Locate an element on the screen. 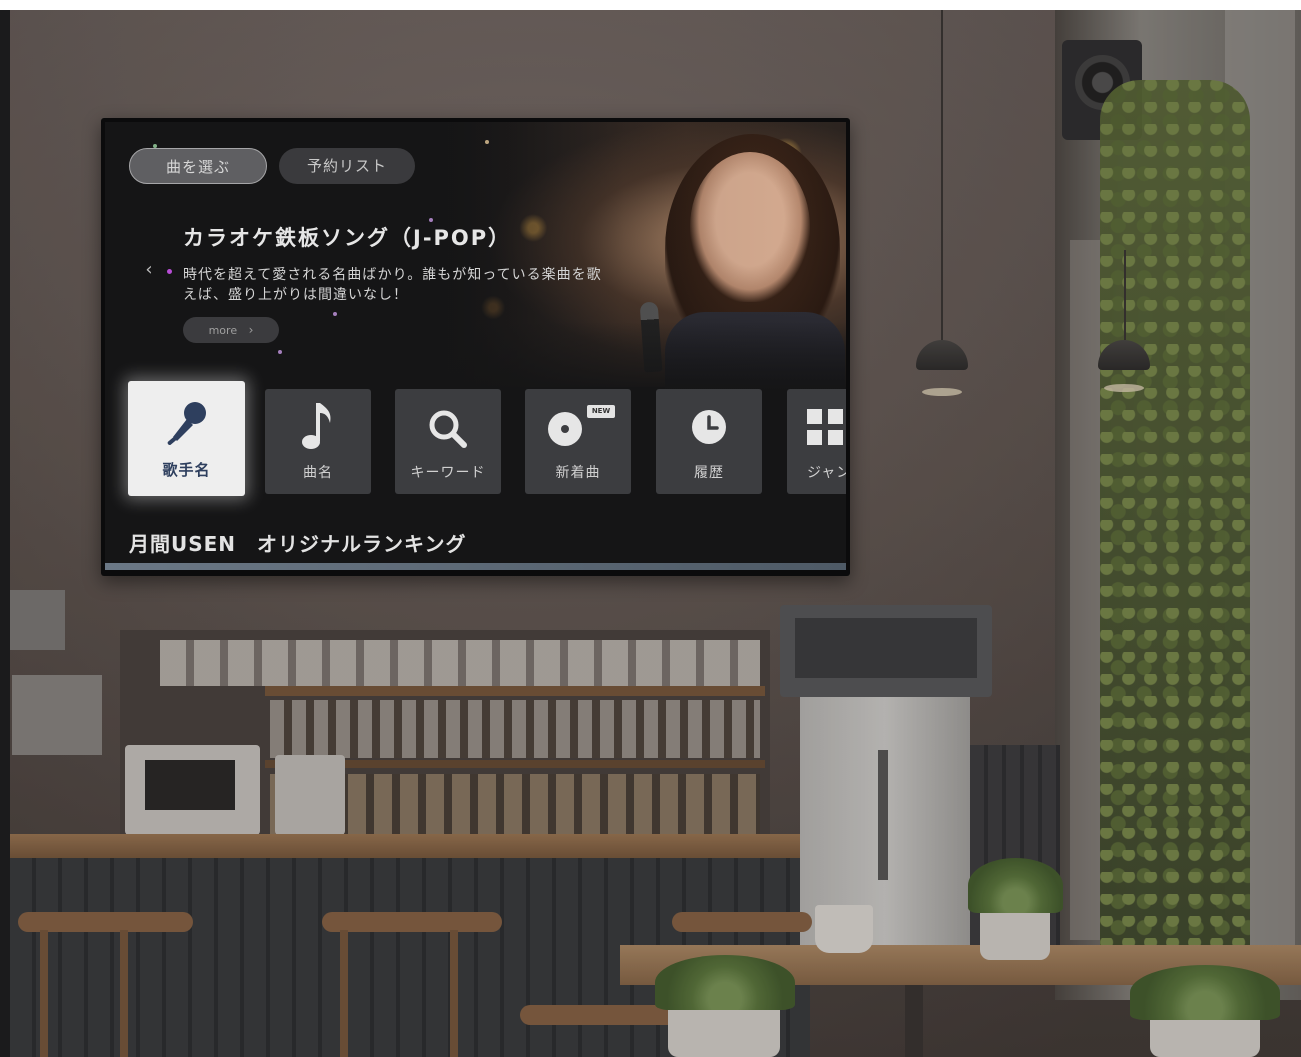 The image size is (1301, 1057). category-label: 歌手名 is located at coordinates (186, 470).